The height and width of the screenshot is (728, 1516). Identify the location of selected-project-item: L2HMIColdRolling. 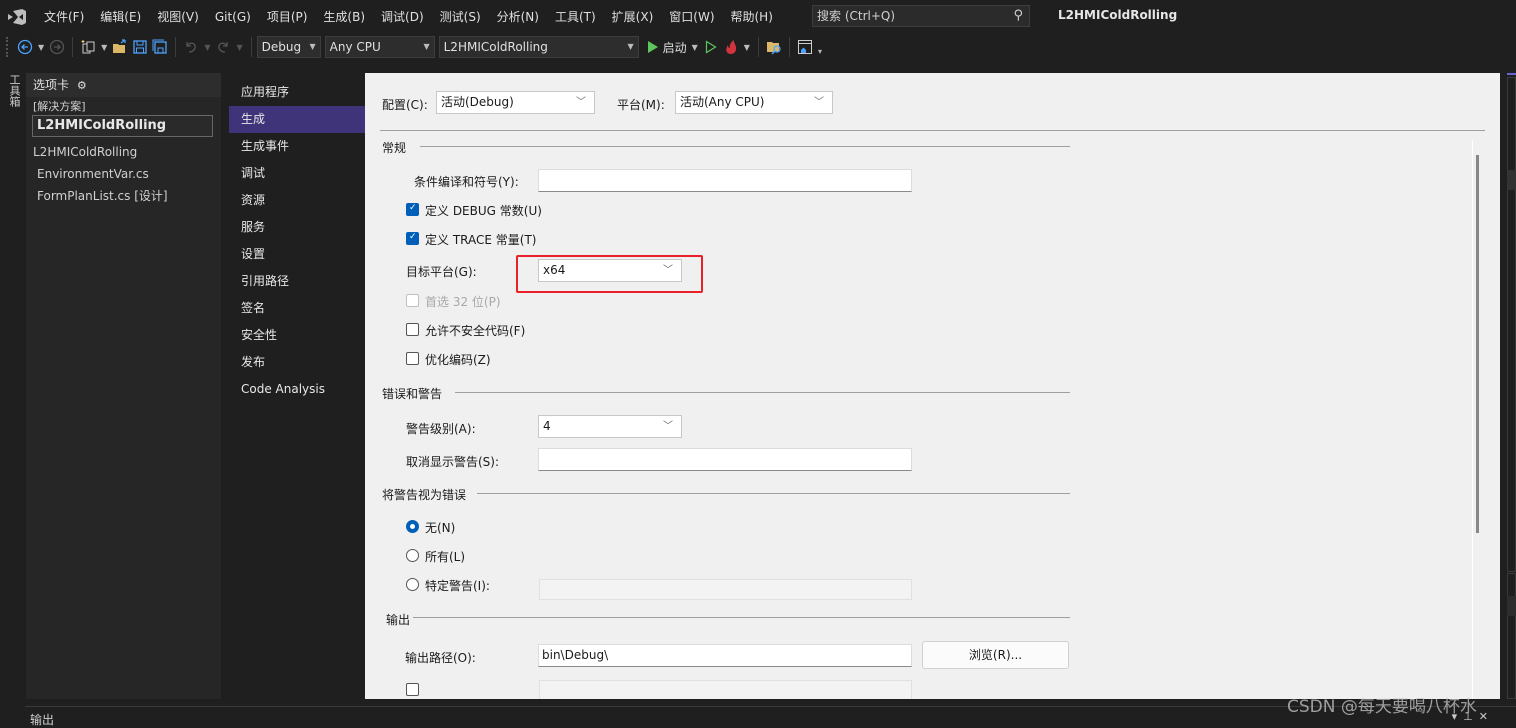
(122, 126).